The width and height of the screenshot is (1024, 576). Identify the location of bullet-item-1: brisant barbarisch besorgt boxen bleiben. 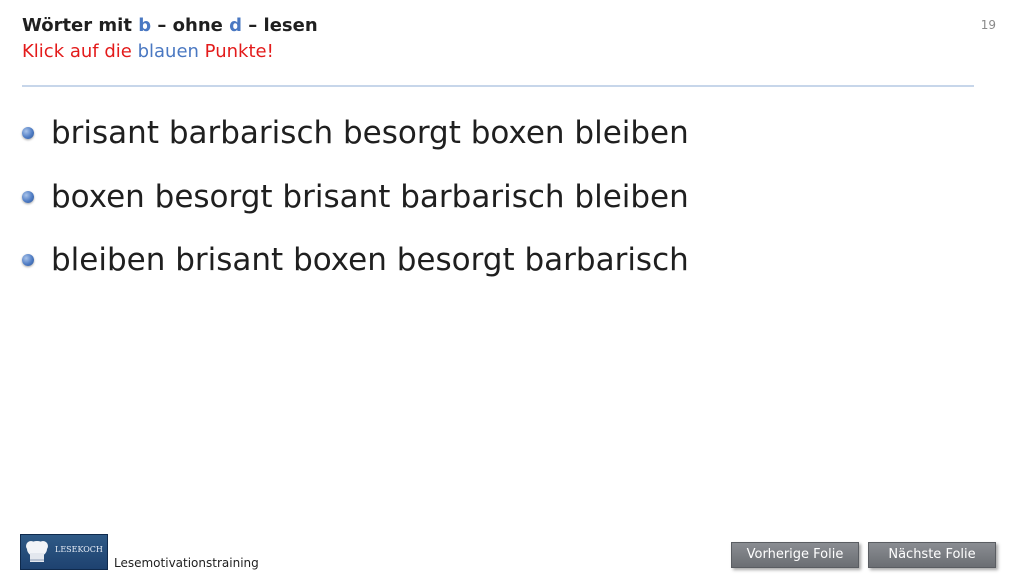
(355, 133).